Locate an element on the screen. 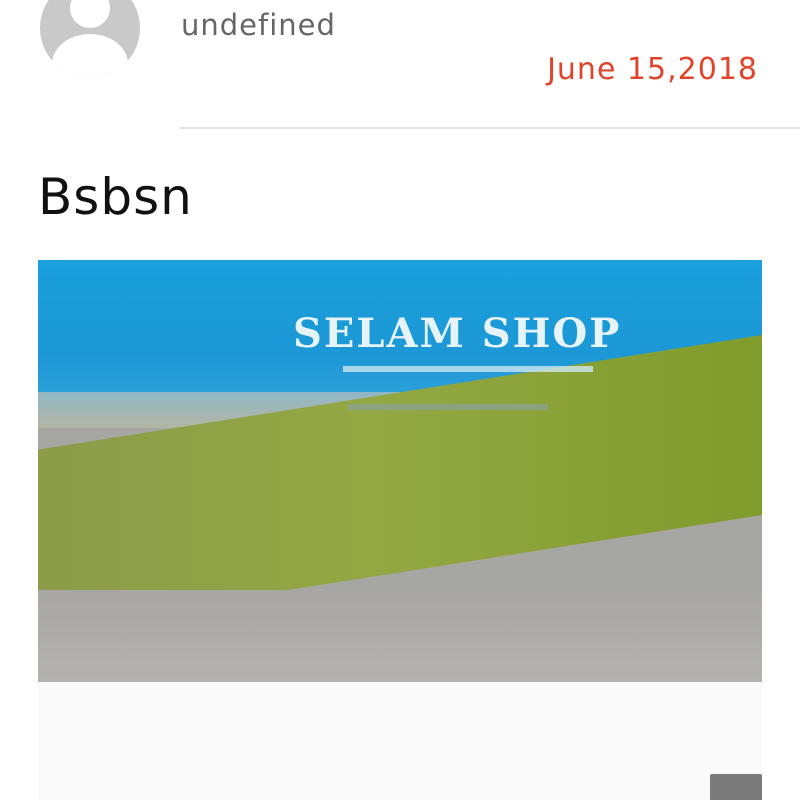 Image resolution: width=800 pixels, height=800 pixels. image-road is located at coordinates (400, 636).